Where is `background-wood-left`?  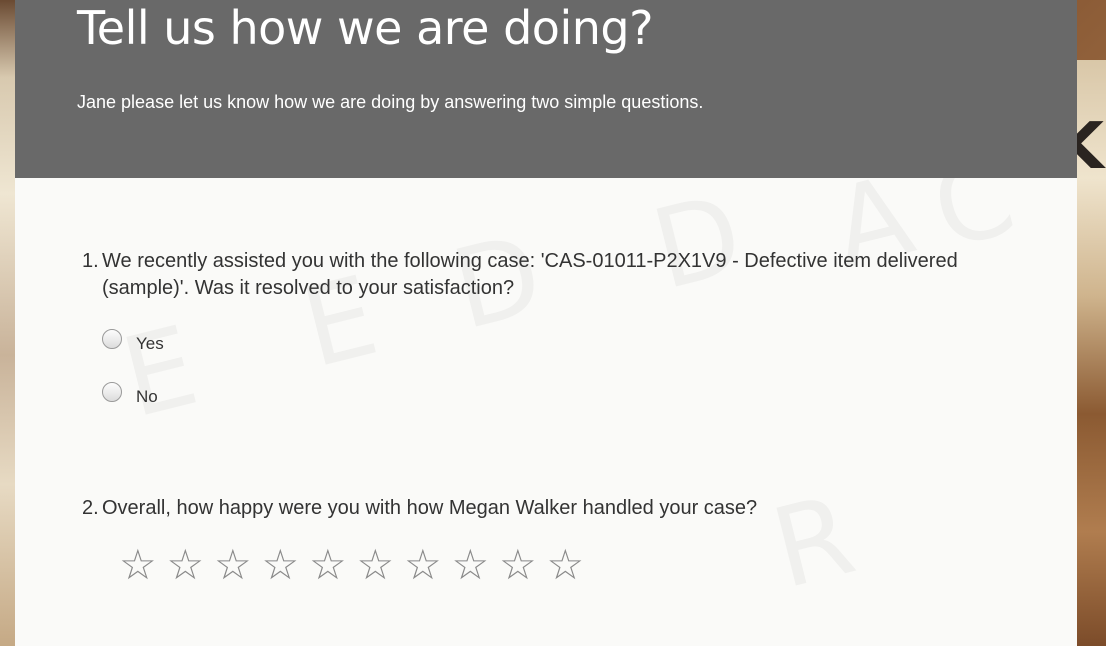
background-wood-left is located at coordinates (7, 323).